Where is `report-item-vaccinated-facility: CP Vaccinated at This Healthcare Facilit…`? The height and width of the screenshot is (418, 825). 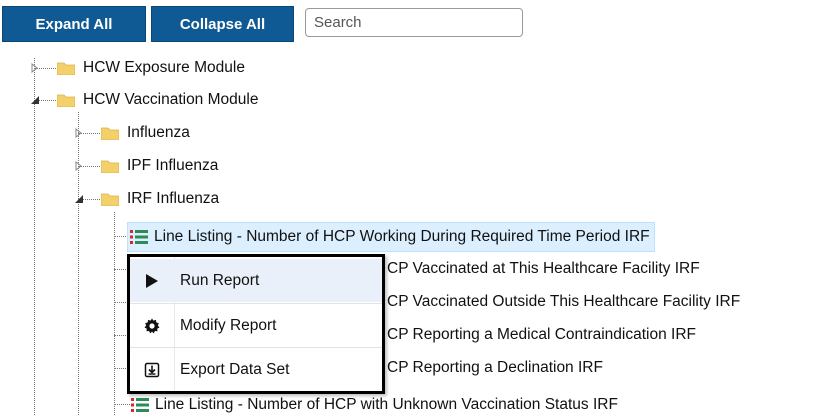
report-item-vaccinated-facility: CP Vaccinated at This Healthcare Facilit… is located at coordinates (543, 269).